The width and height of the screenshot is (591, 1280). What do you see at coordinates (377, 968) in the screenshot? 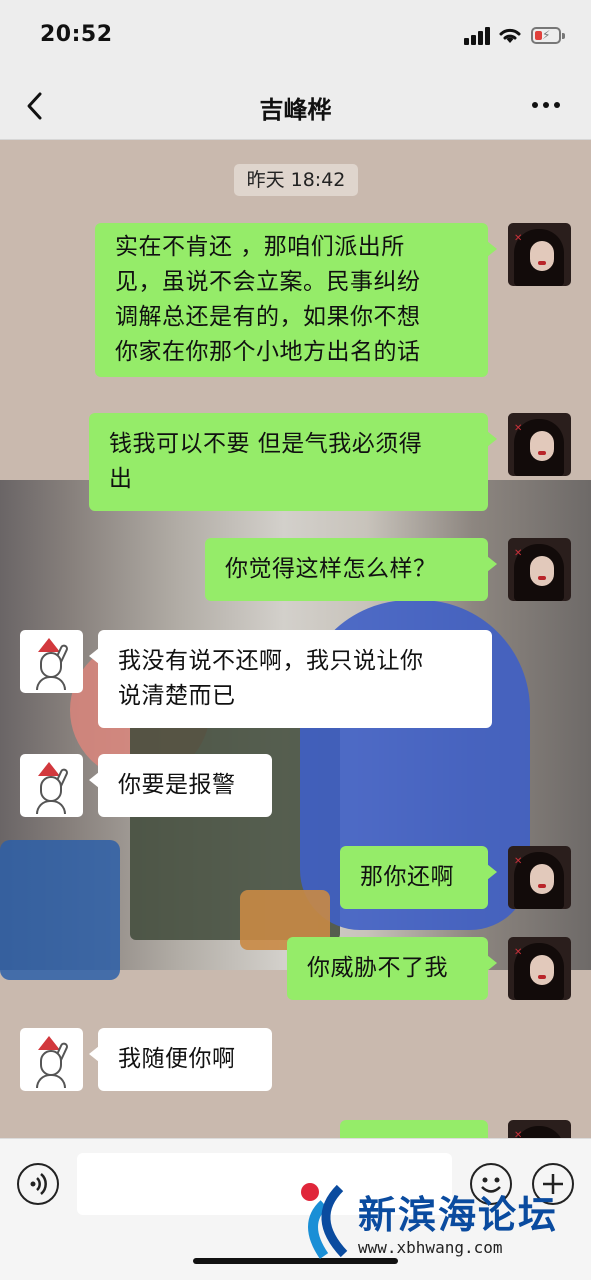
I see `message-line: 你威胁不了我` at bounding box center [377, 968].